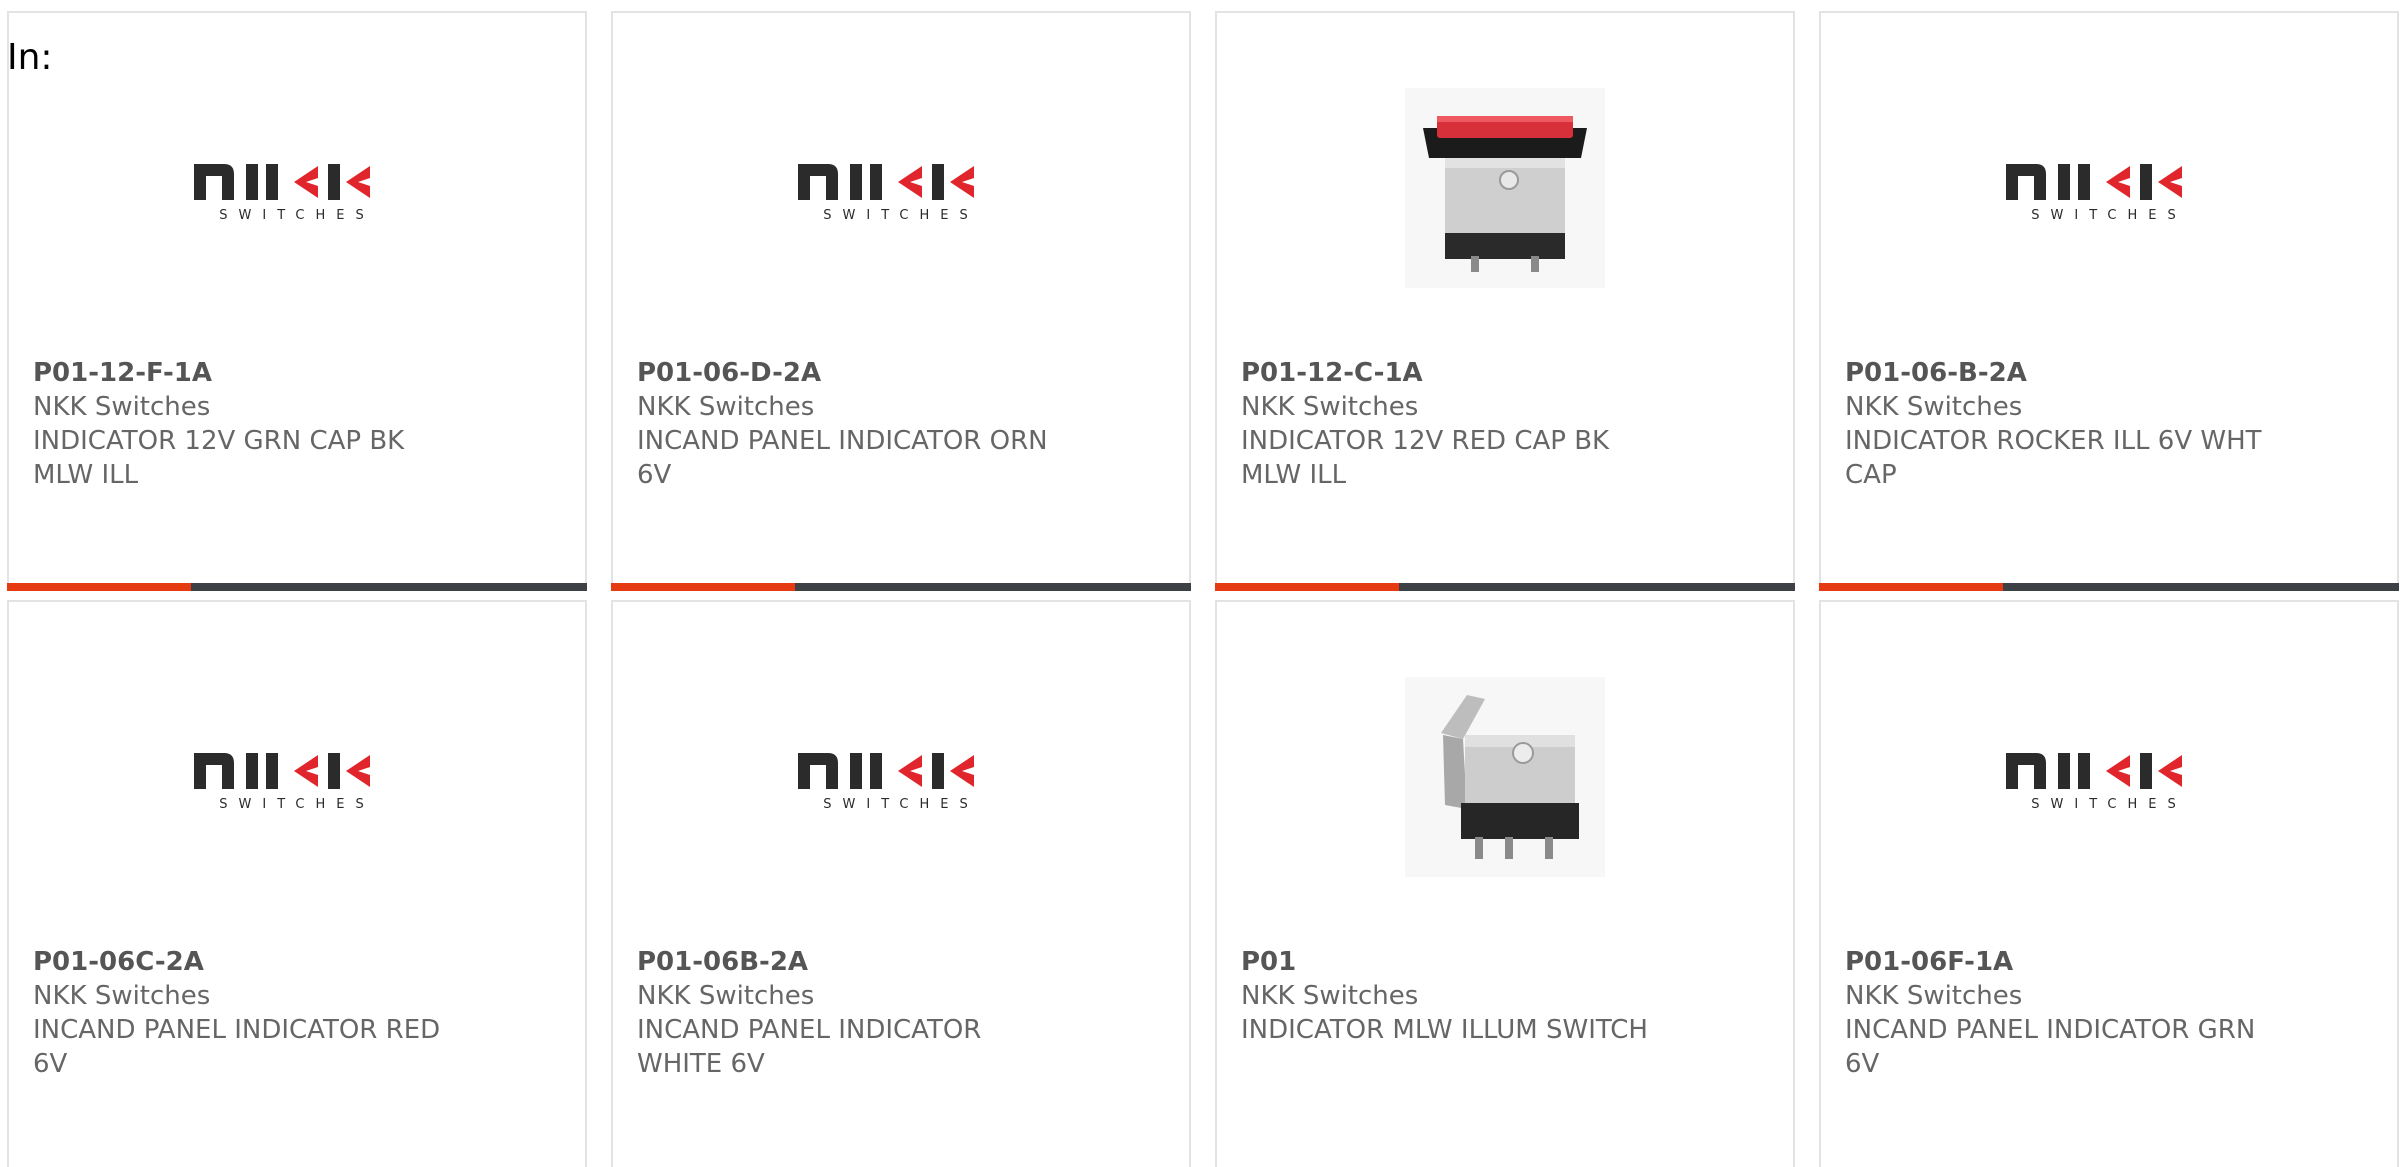 The height and width of the screenshot is (1167, 2400). What do you see at coordinates (847, 962) in the screenshot?
I see `part-number-link: P01-06B-2A` at bounding box center [847, 962].